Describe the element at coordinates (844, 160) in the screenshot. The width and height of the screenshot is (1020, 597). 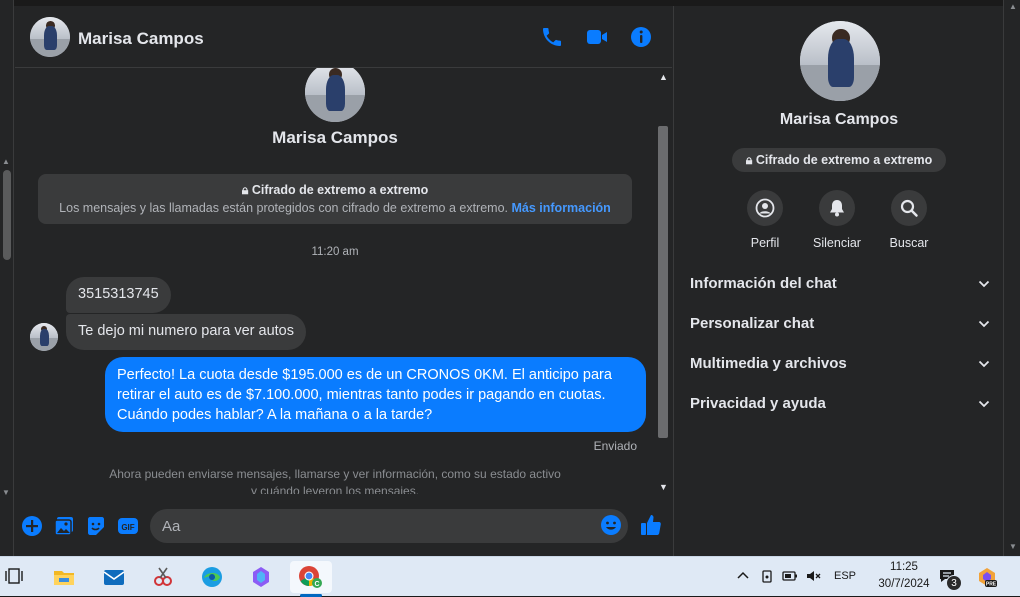
I see `encryption-badge-label: Cifrado de extremo a extremo` at that location.